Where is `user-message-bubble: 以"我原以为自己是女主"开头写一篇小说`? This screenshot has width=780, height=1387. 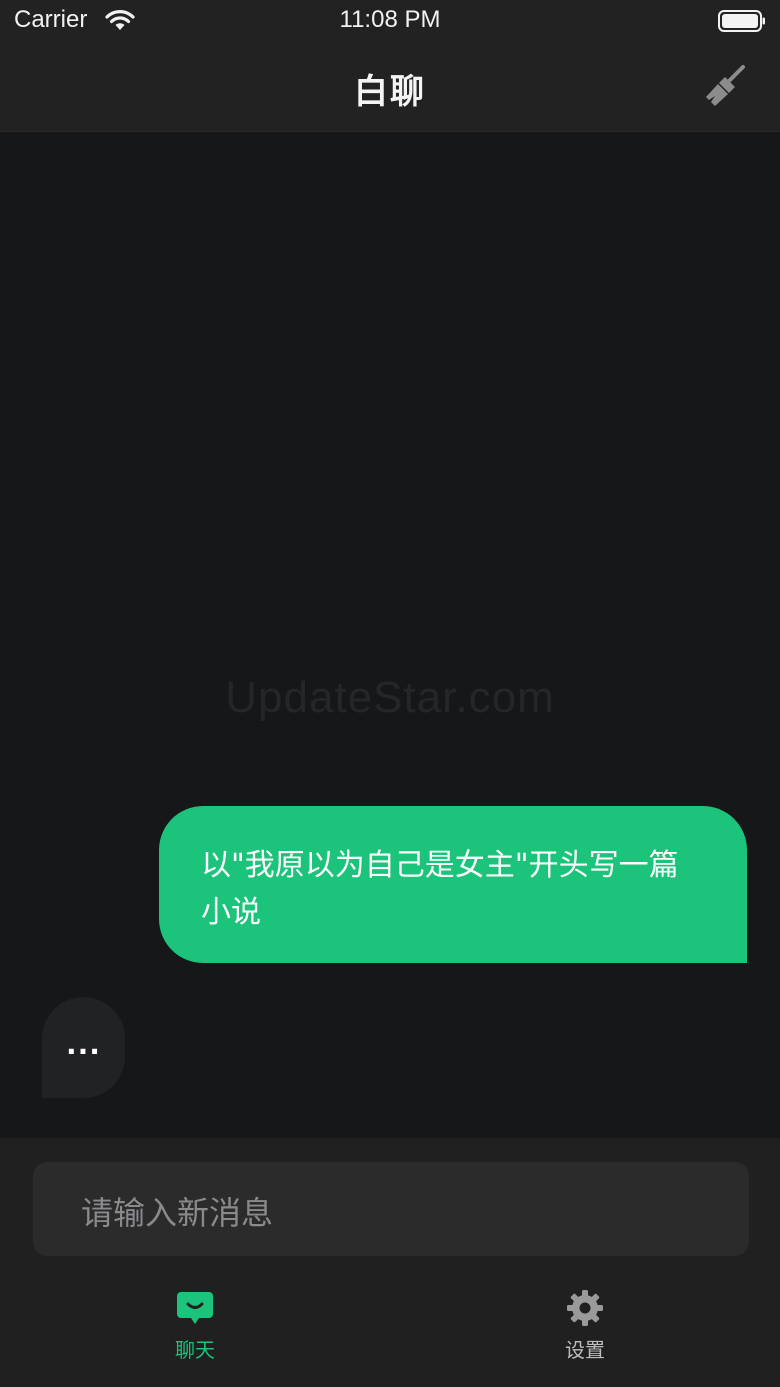 user-message-bubble: 以"我原以为自己是女主"开头写一篇小说 is located at coordinates (453, 884).